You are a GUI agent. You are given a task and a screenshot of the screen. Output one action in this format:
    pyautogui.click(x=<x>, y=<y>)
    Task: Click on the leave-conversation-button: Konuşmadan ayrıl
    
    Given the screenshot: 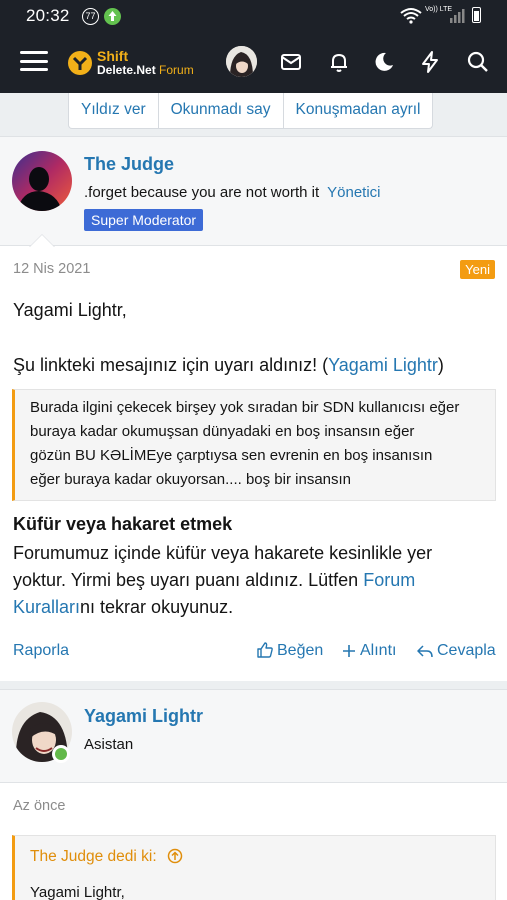 What is the action you would take?
    pyautogui.click(x=358, y=110)
    